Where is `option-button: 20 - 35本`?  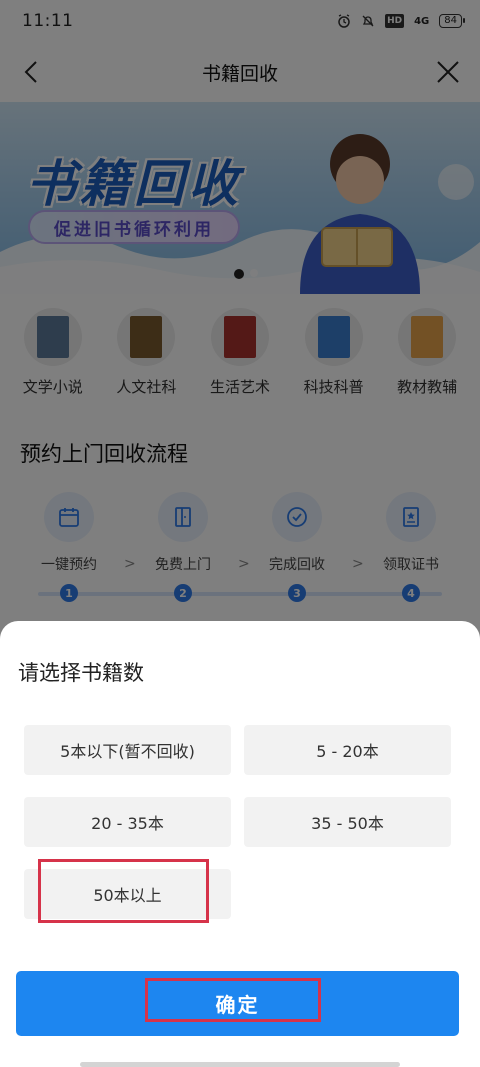
option-button: 20 - 35本 is located at coordinates (127, 822).